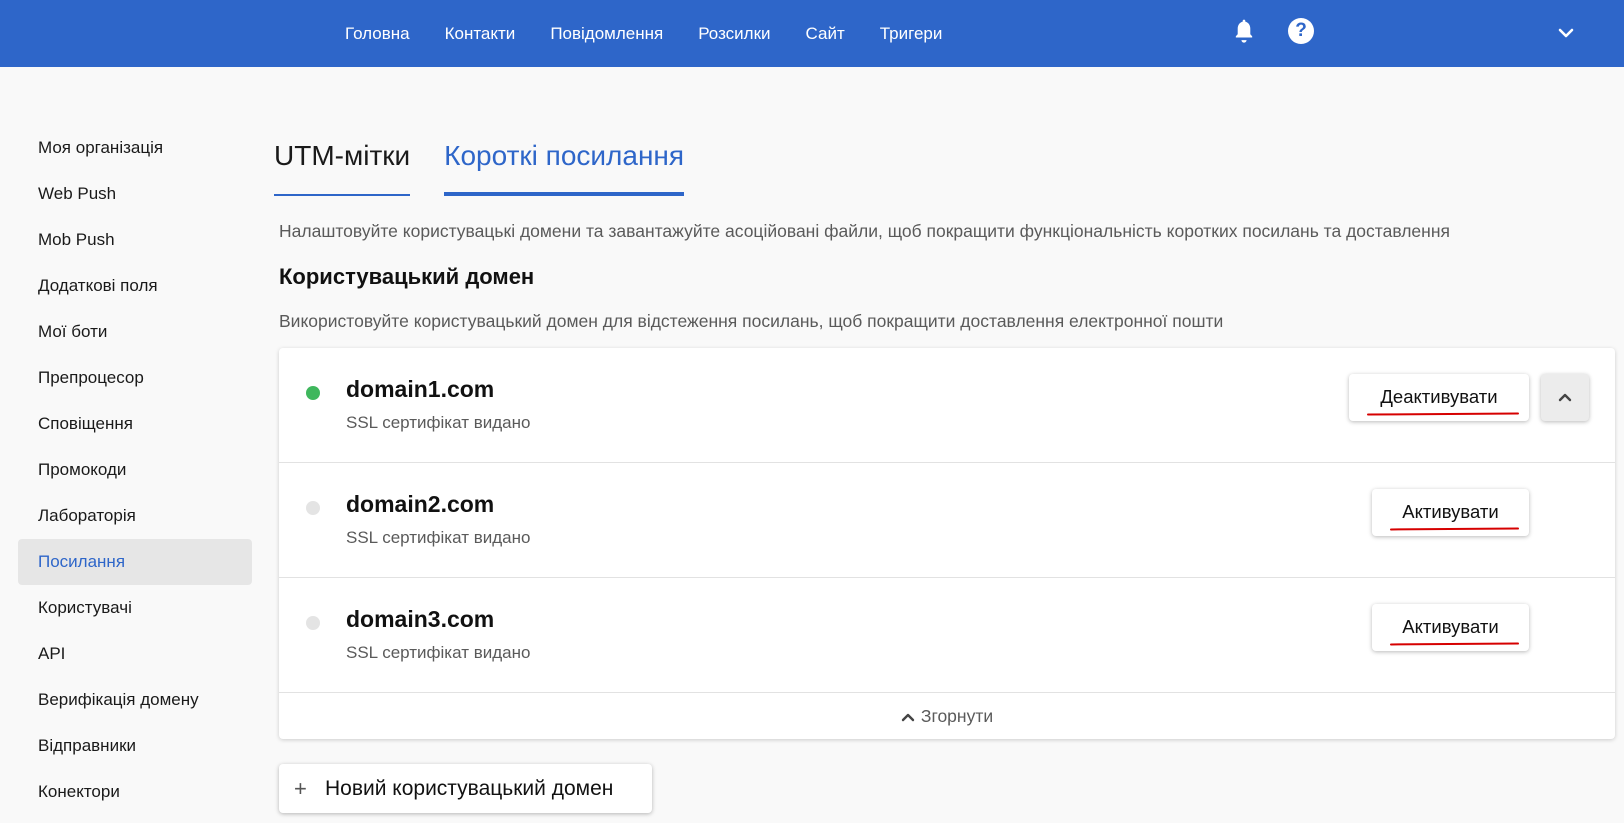  What do you see at coordinates (606, 34) in the screenshot?
I see `nav-messages: Повідомлення` at bounding box center [606, 34].